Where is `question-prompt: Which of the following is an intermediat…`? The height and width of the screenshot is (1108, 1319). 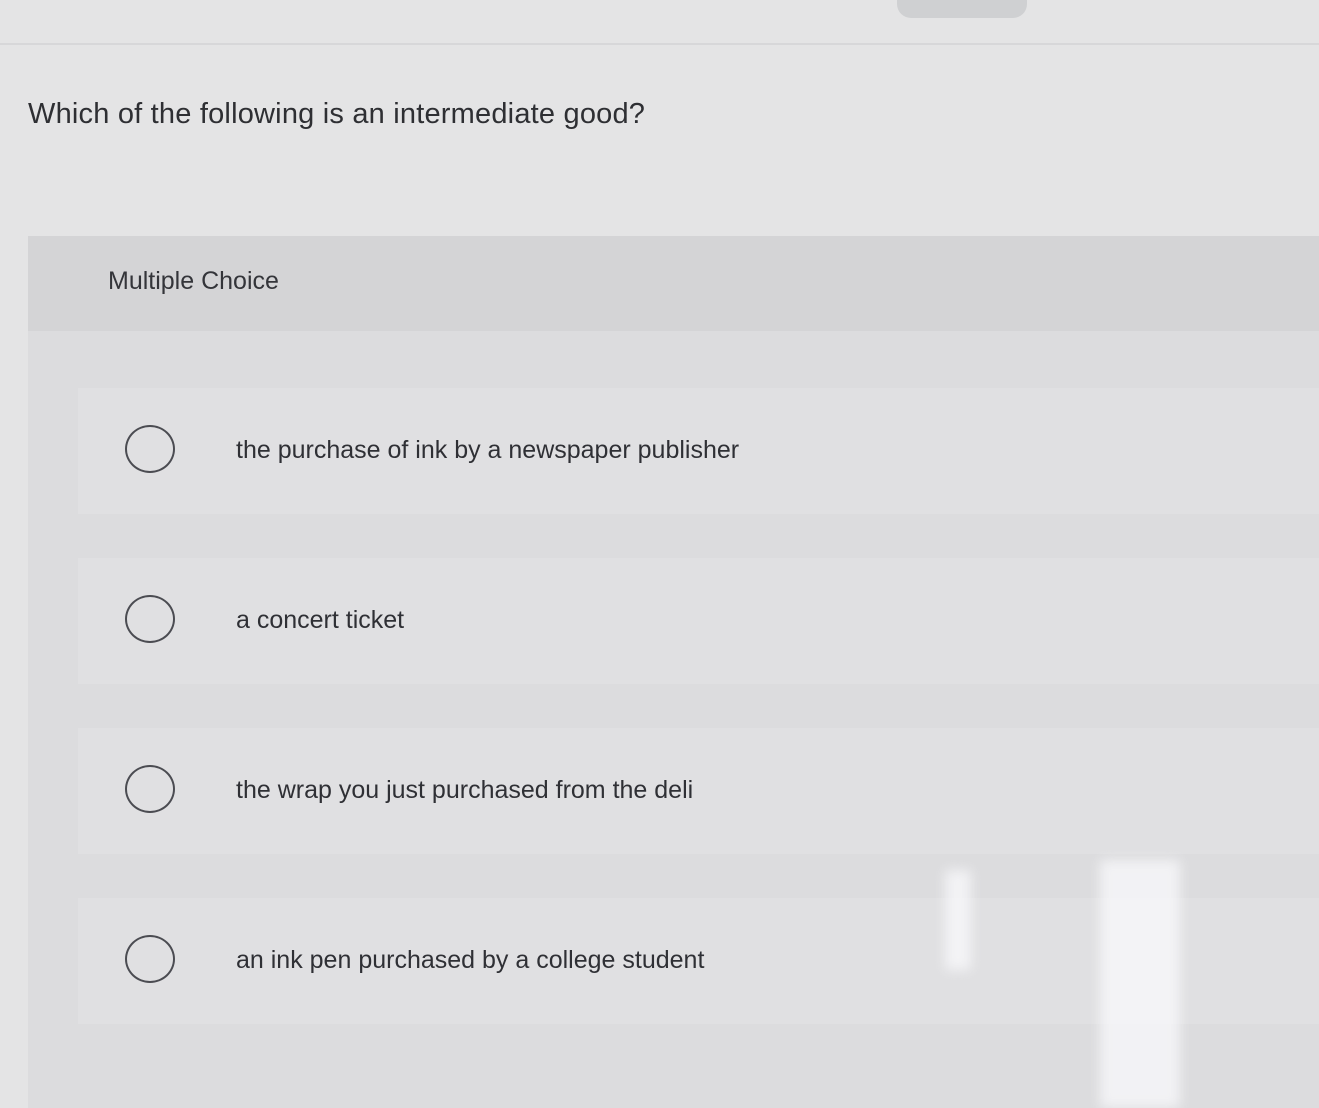 question-prompt: Which of the following is an intermediat… is located at coordinates (337, 114).